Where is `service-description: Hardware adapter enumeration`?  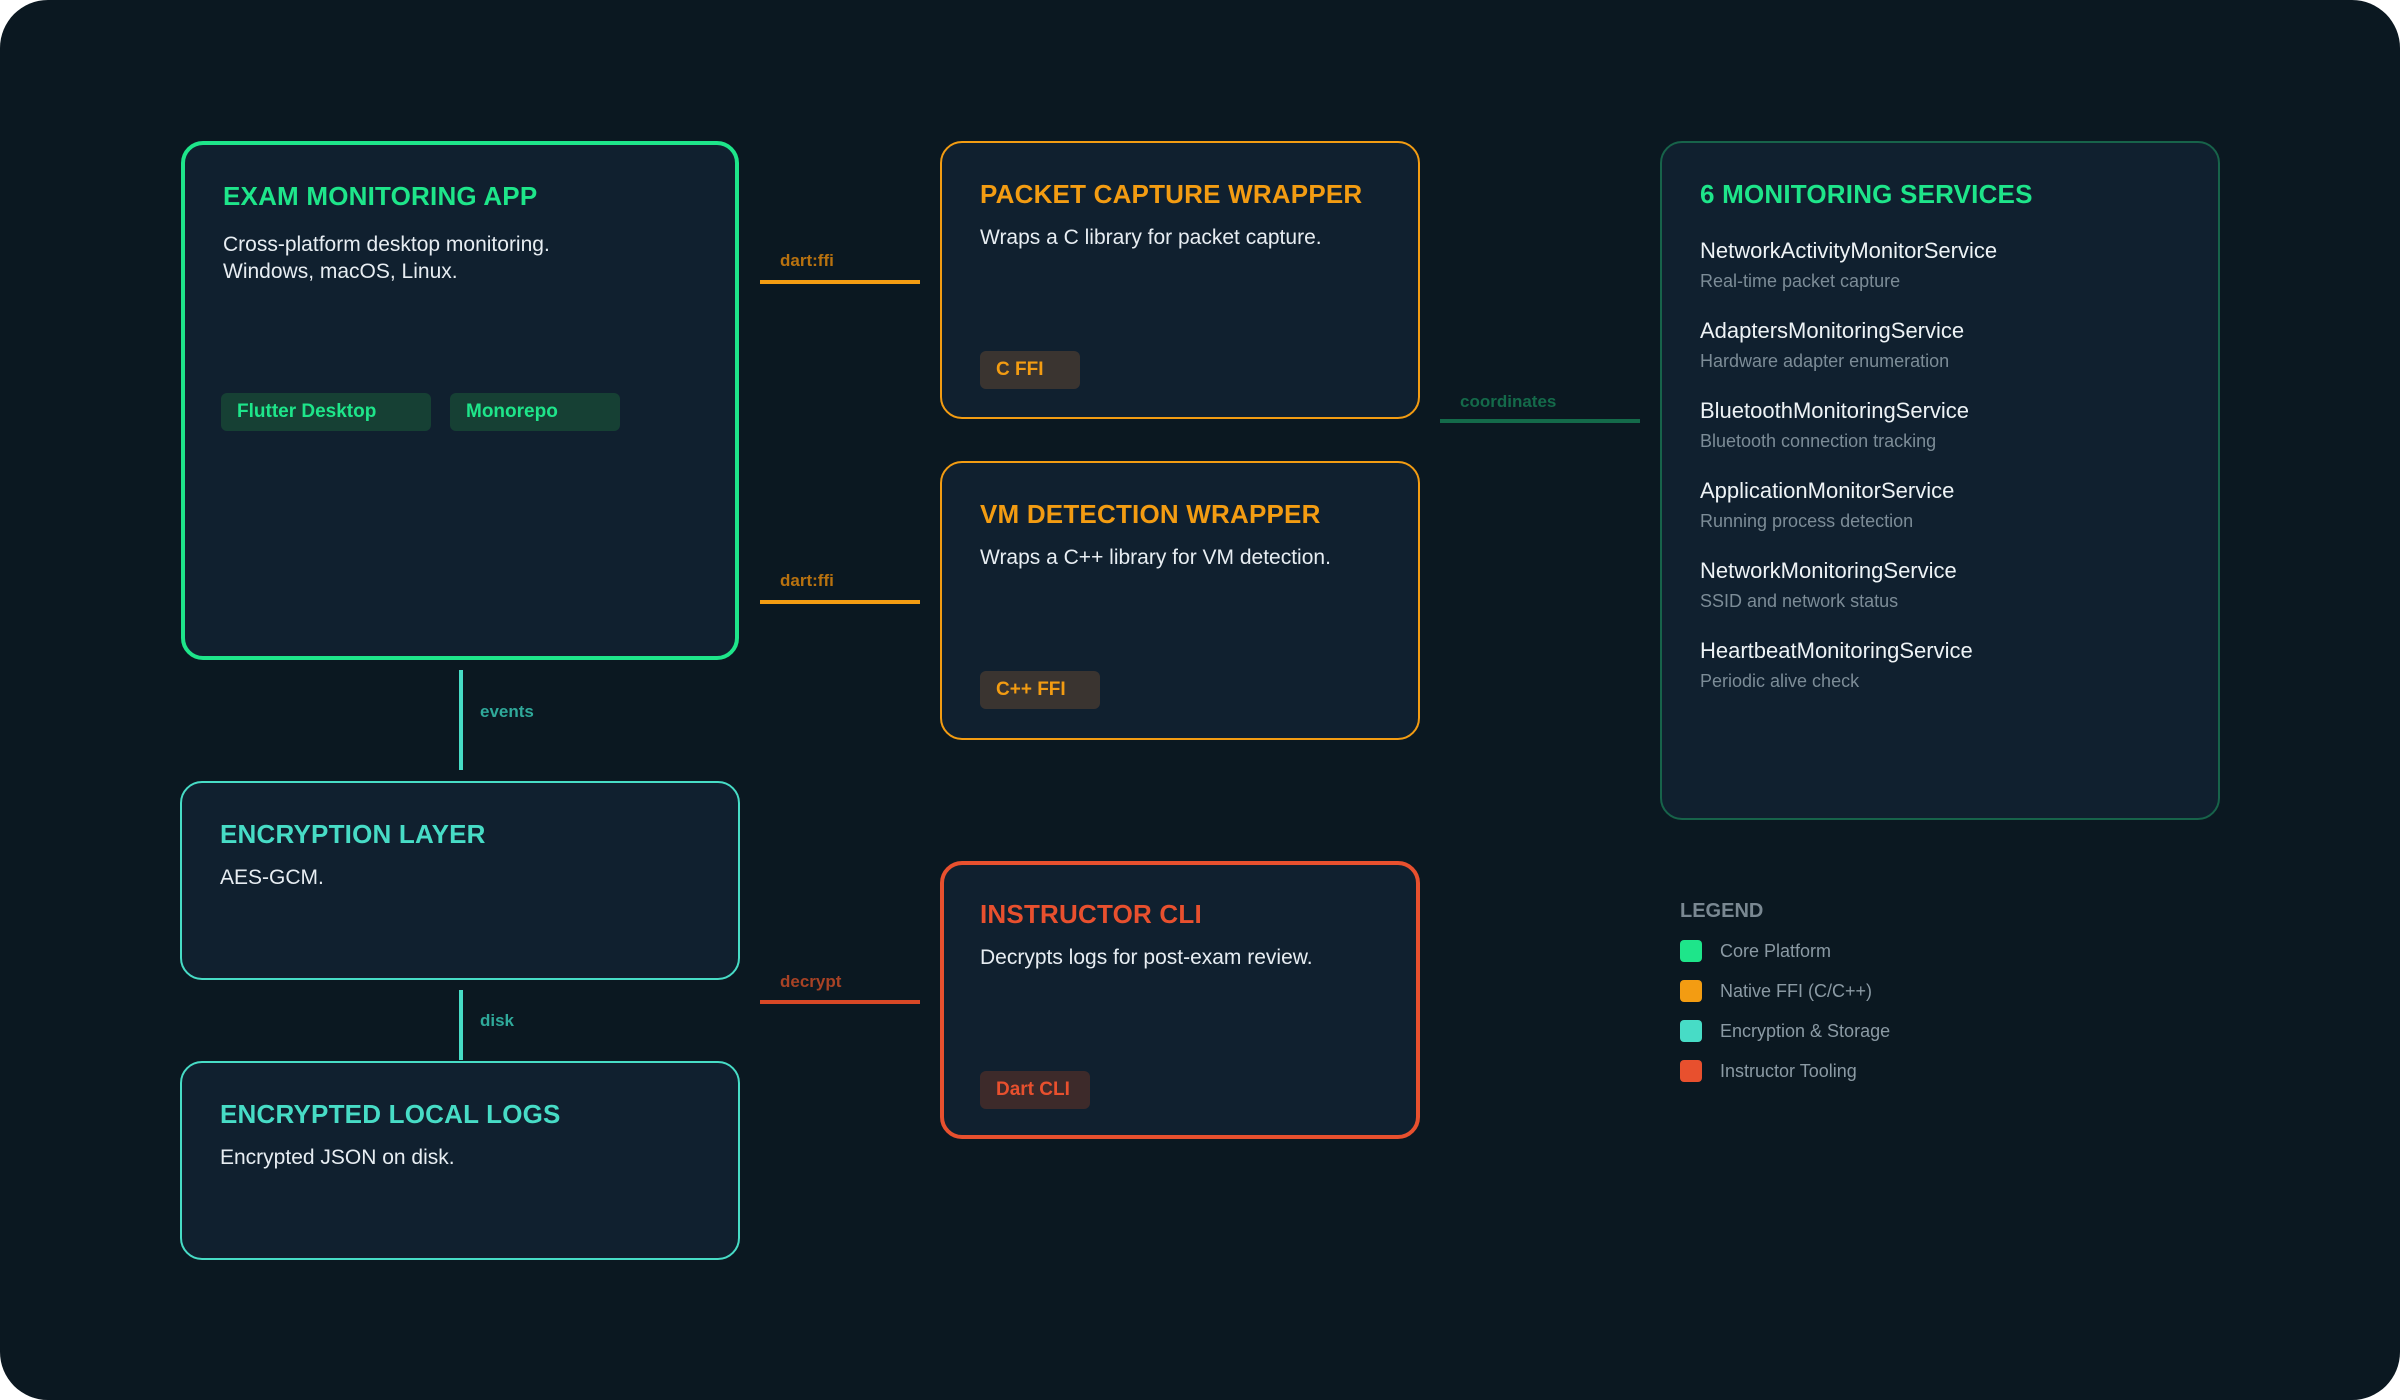 service-description: Hardware adapter enumeration is located at coordinates (1825, 361).